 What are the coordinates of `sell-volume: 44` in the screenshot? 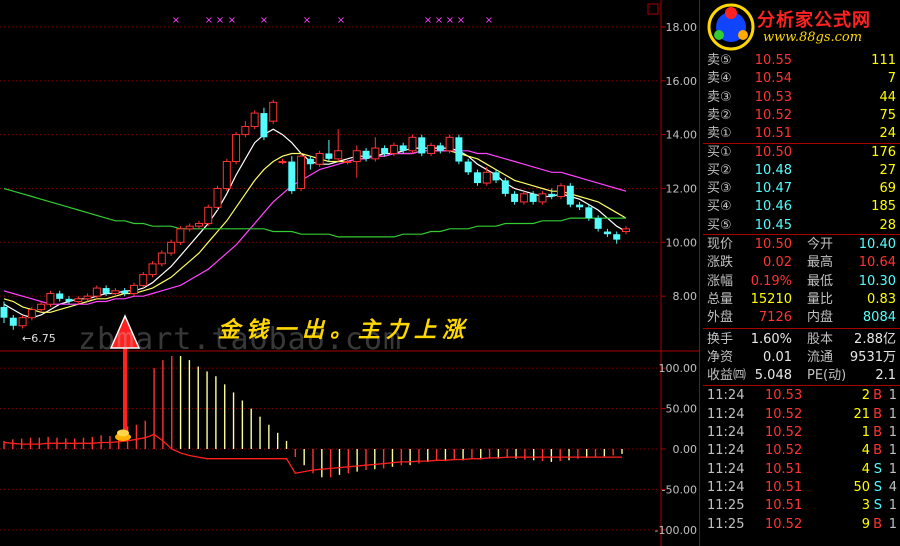 It's located at (887, 97).